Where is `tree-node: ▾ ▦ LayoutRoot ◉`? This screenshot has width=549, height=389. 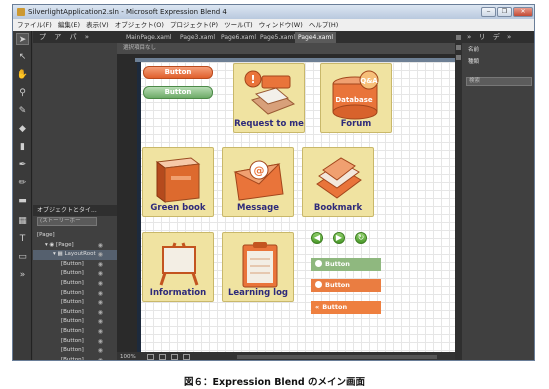
tree-node: ▾ ▦ LayoutRoot ◉ is located at coordinates (75, 255).